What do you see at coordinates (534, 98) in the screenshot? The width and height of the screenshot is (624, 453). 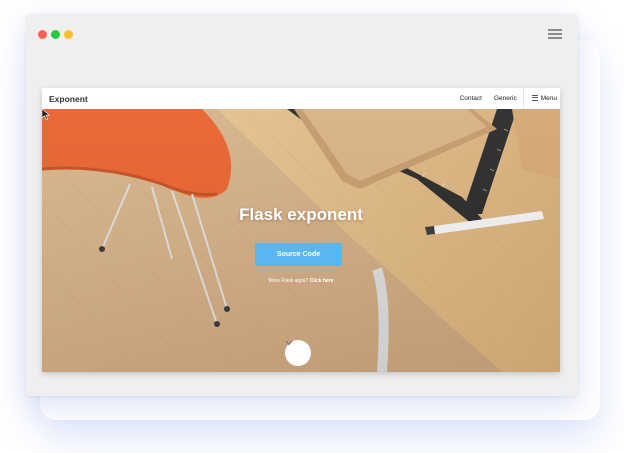 I see `menu-icon` at bounding box center [534, 98].